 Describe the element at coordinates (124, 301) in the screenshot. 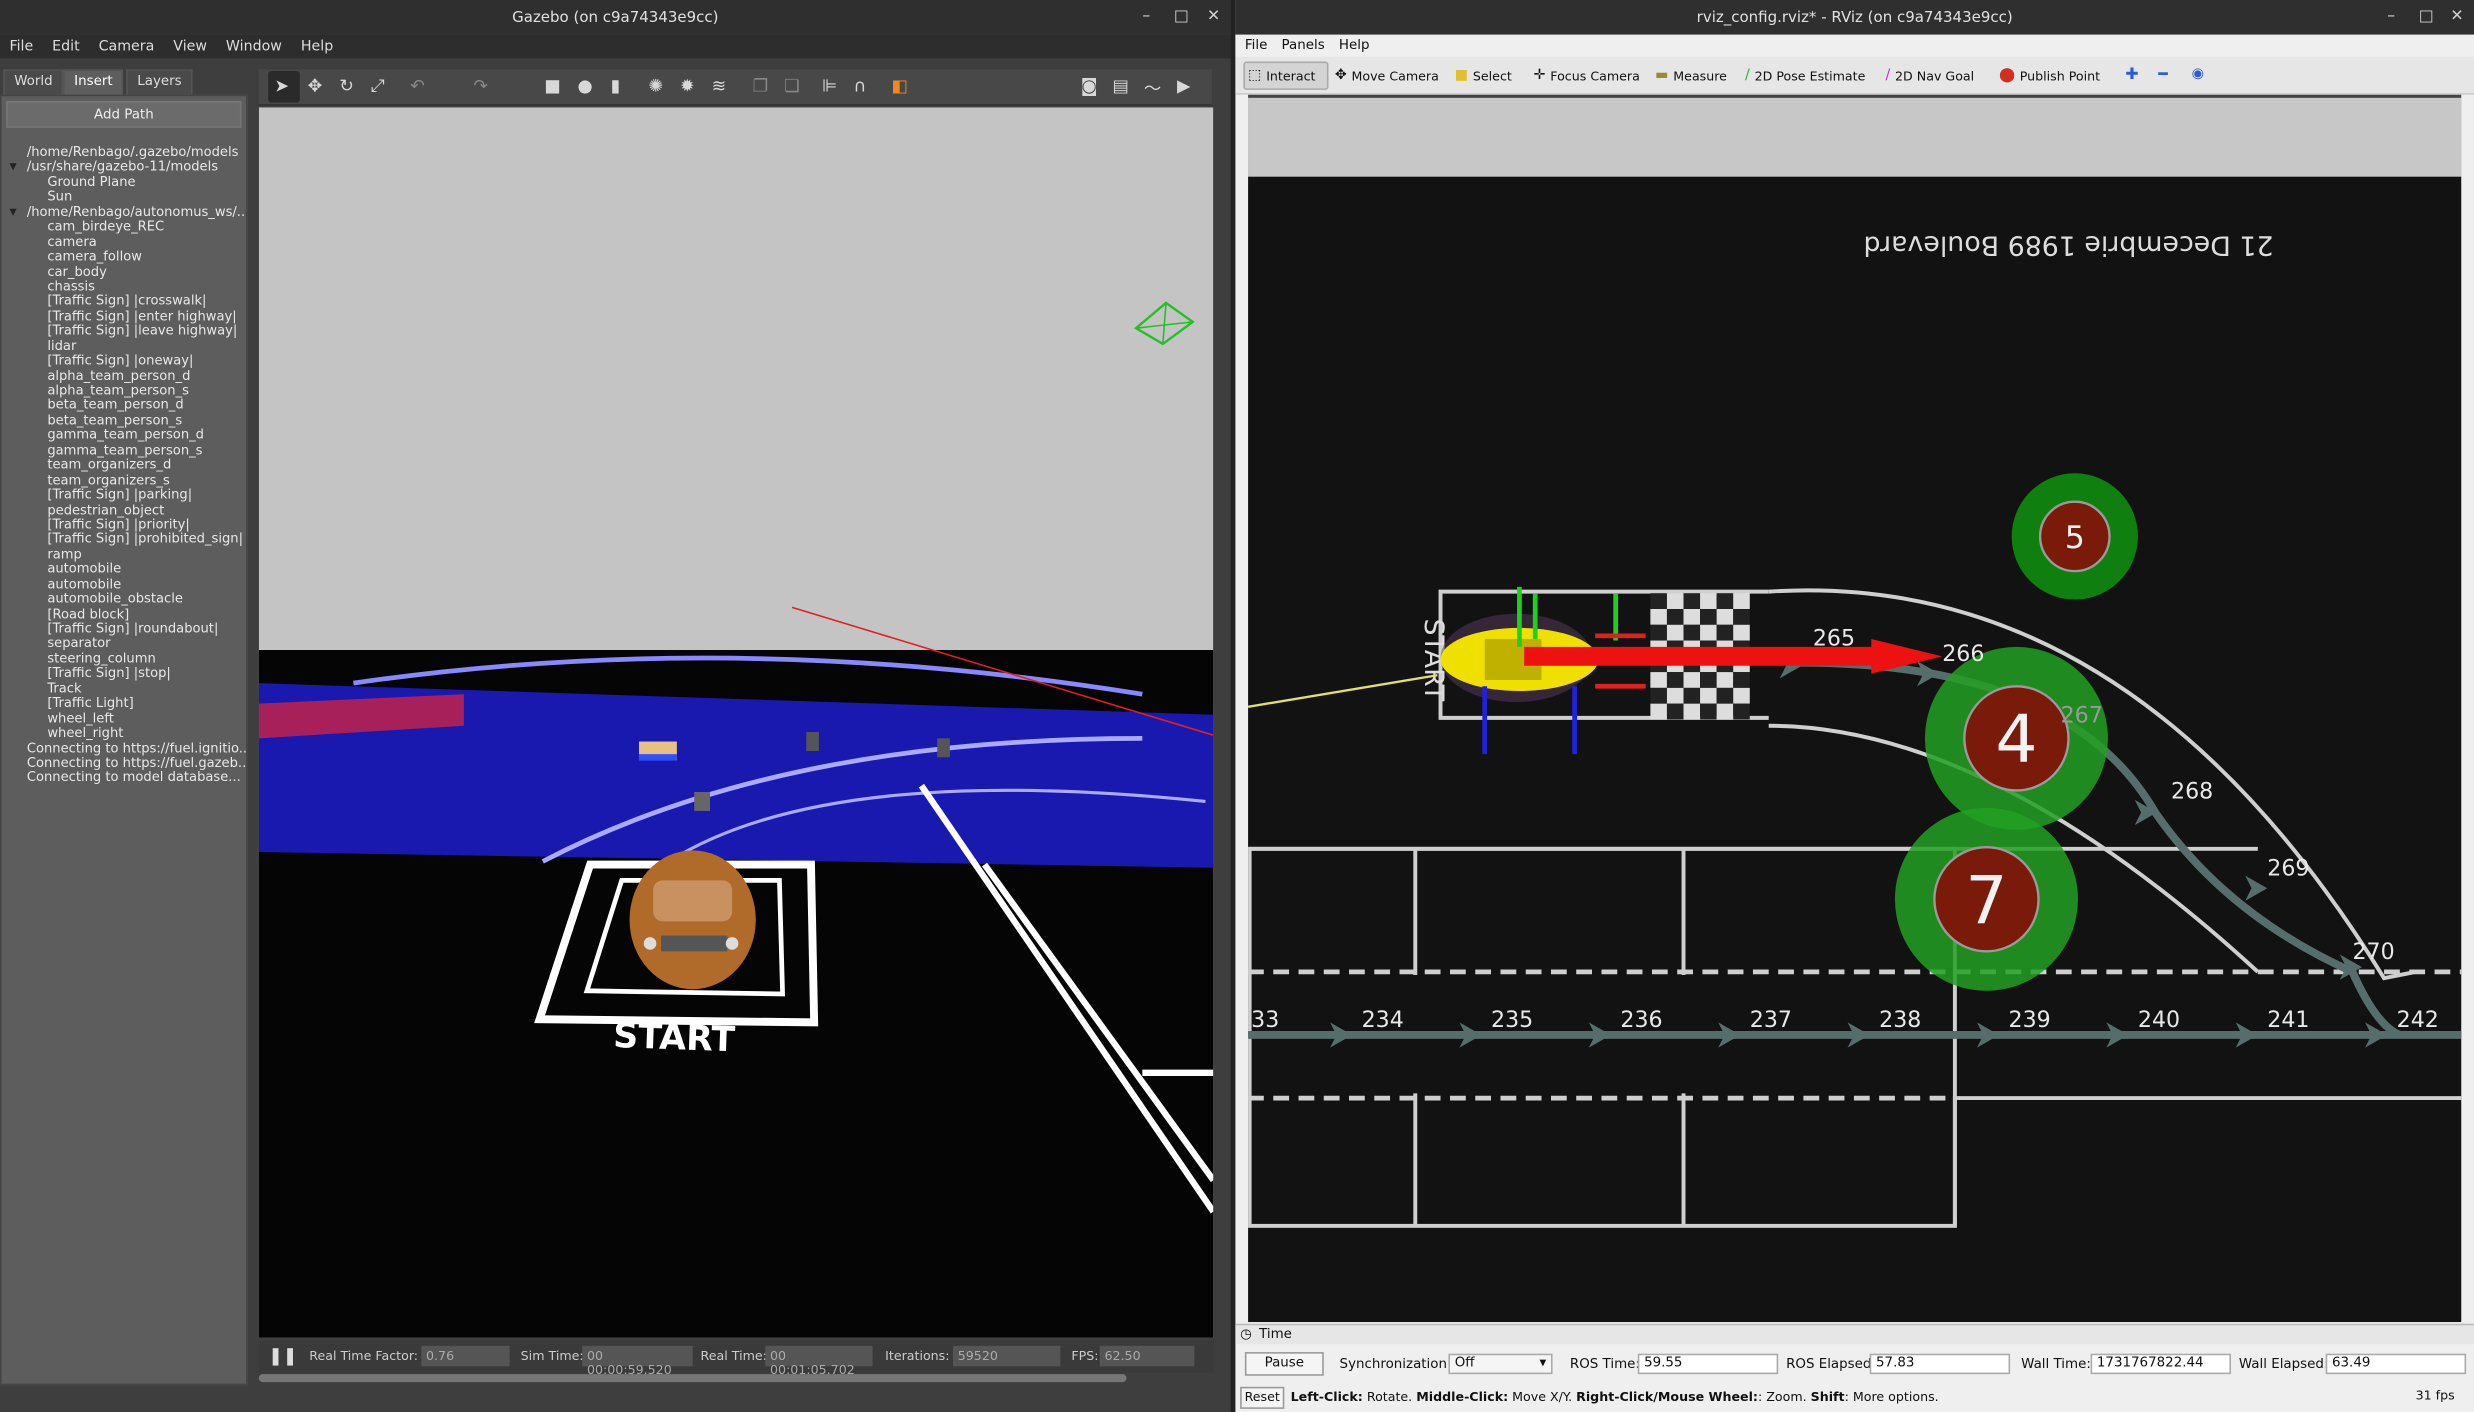

I see `tree-item: [Traffic Sign] |crosswalk|` at that location.